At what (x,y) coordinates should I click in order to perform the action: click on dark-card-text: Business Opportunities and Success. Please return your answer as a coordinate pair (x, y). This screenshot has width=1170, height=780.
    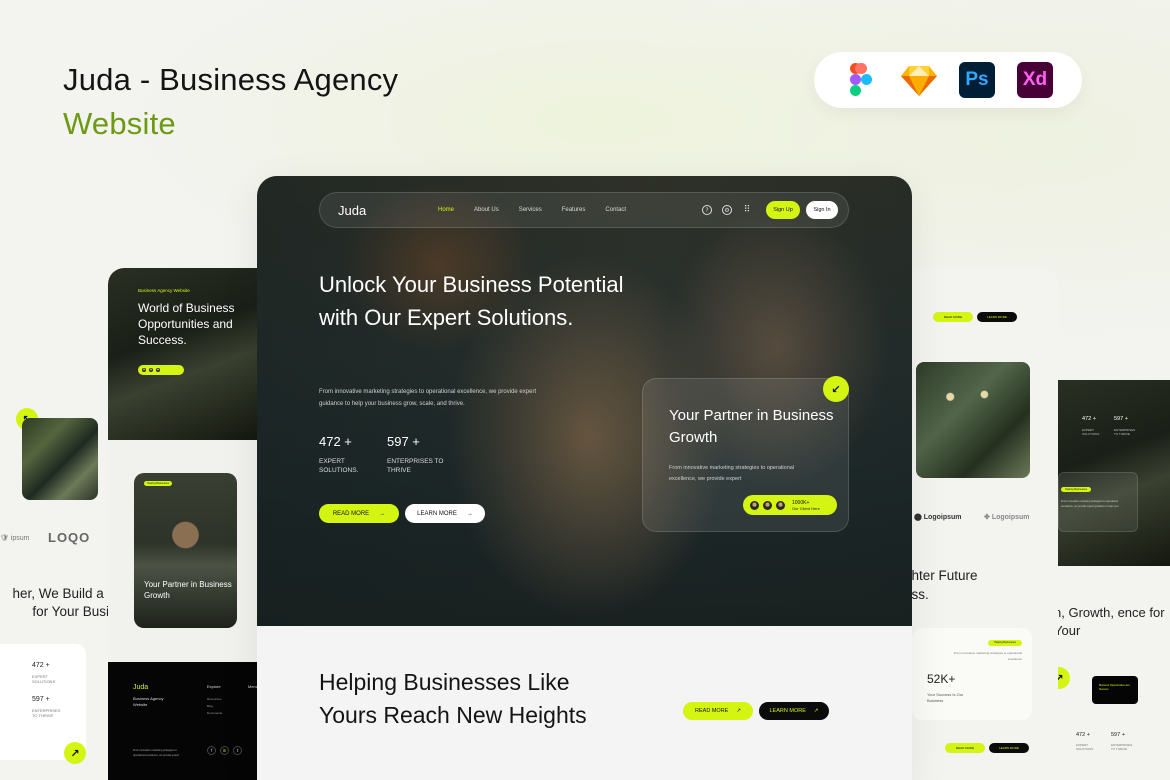
    Looking at the image, I should click on (1114, 687).